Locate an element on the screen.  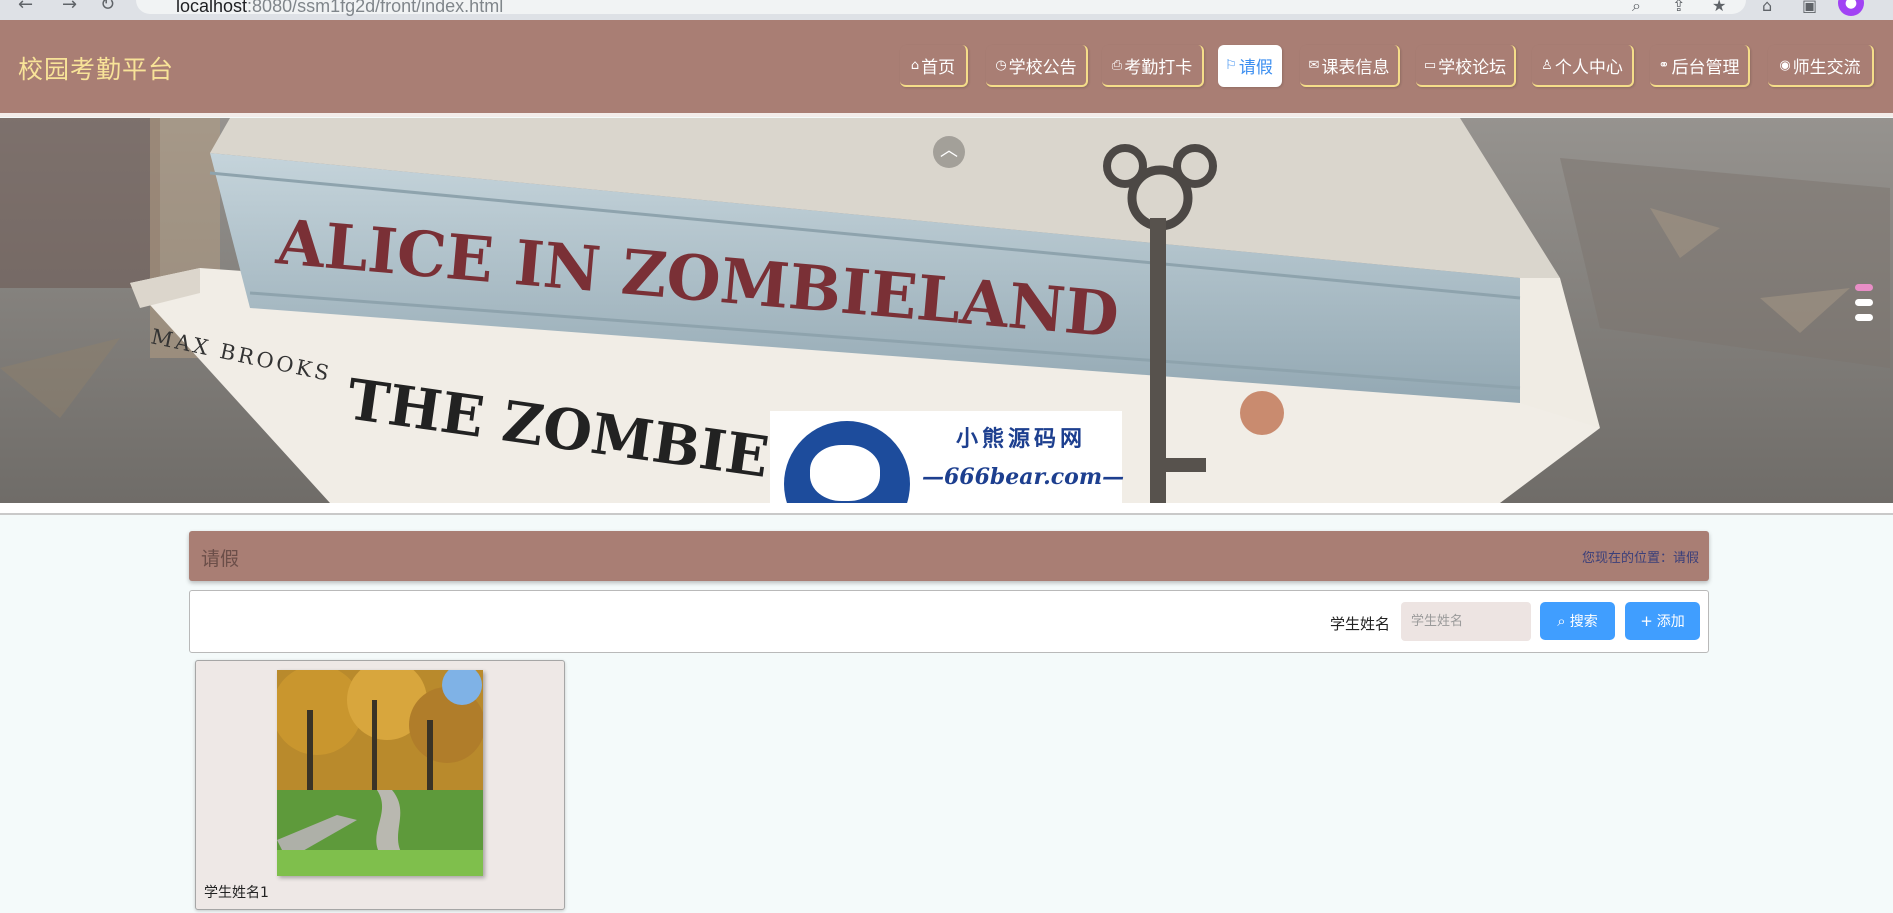
book-icon: ▭ is located at coordinates (1430, 65).